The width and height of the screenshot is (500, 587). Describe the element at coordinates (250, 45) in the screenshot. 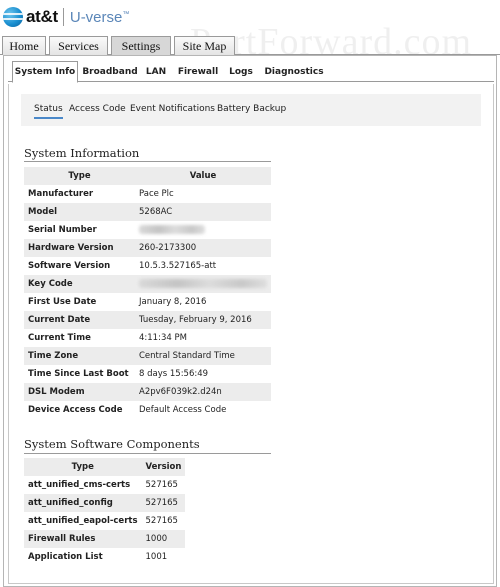

I see `top-nav-tabs: Home Services Settings Site Map` at that location.